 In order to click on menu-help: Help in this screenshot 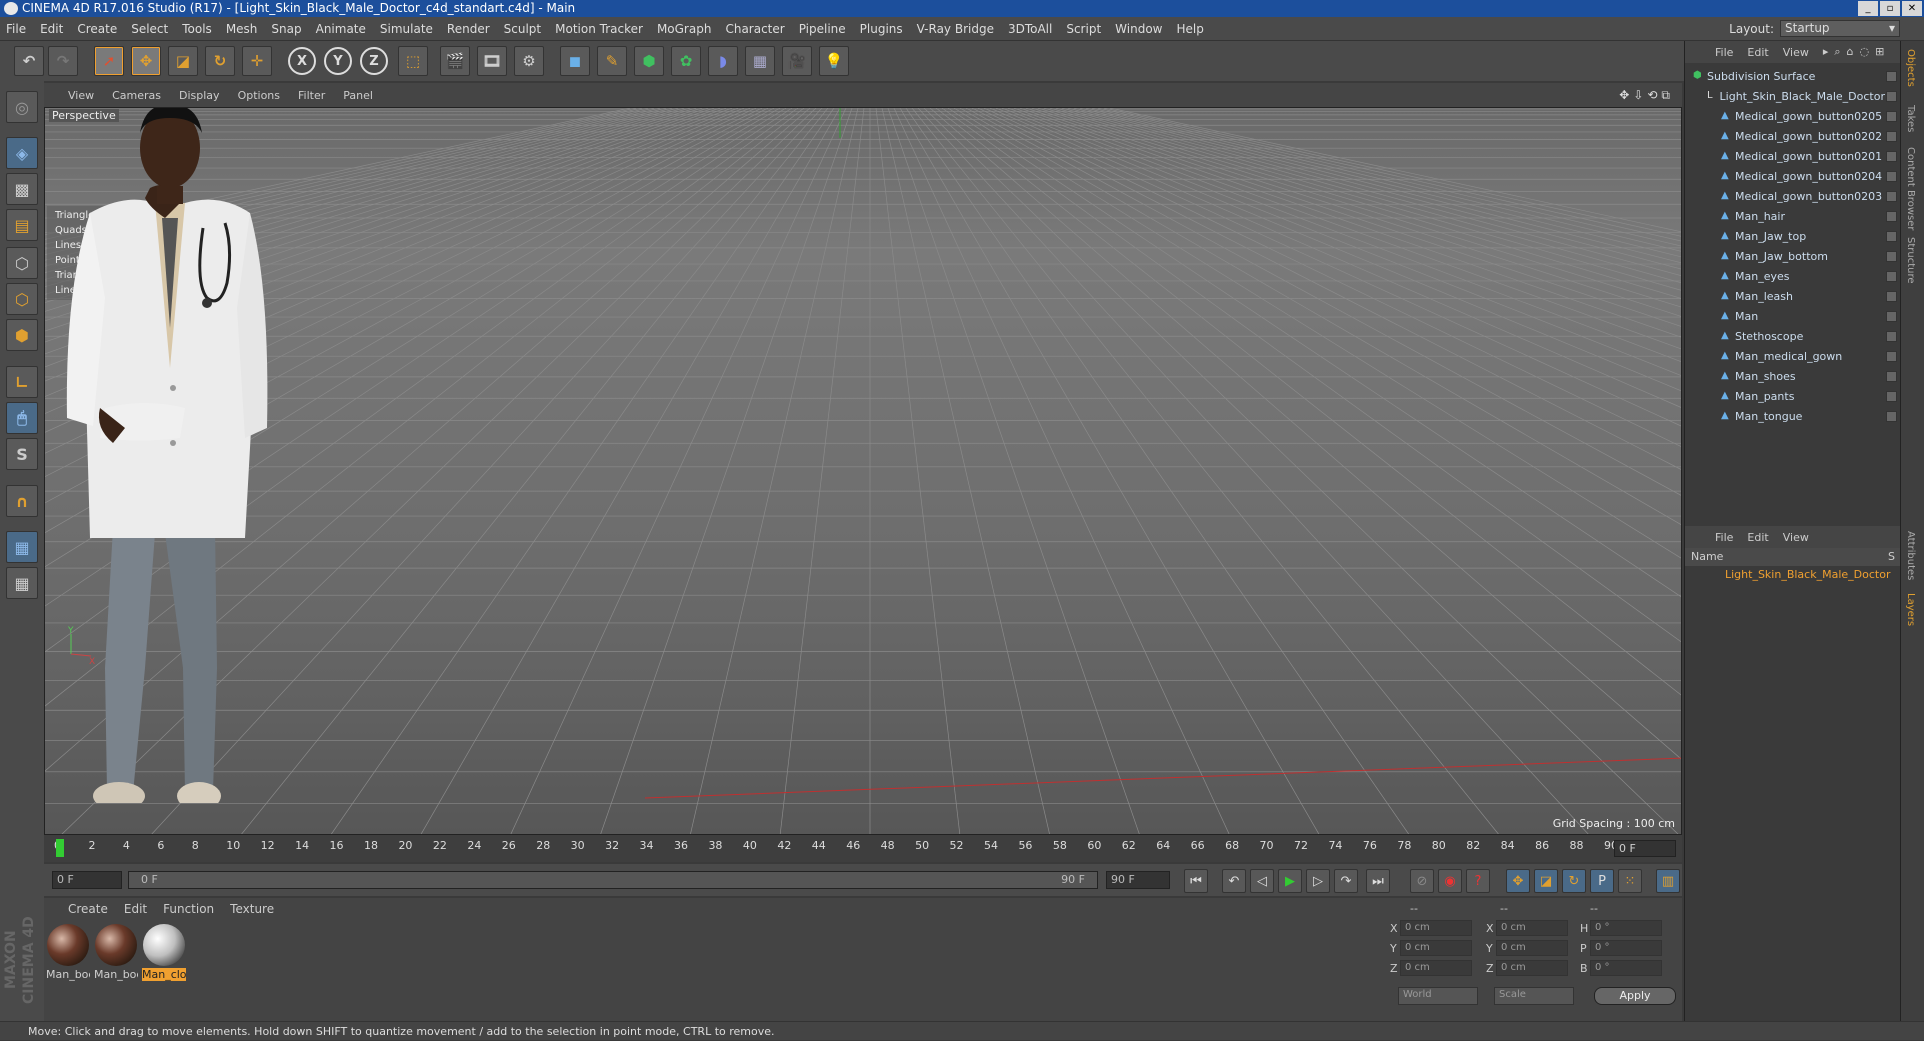, I will do `click(1189, 29)`.